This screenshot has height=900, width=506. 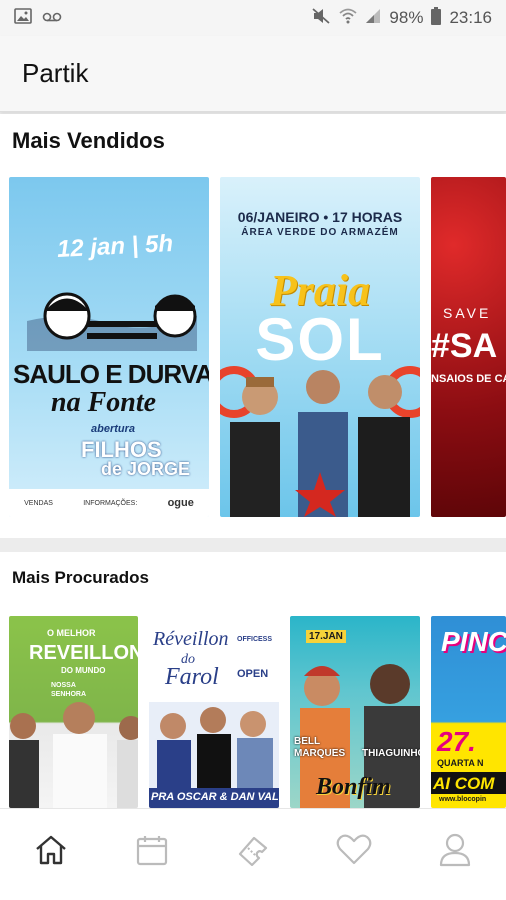 What do you see at coordinates (473, 641) in the screenshot?
I see `event-title: PINC` at bounding box center [473, 641].